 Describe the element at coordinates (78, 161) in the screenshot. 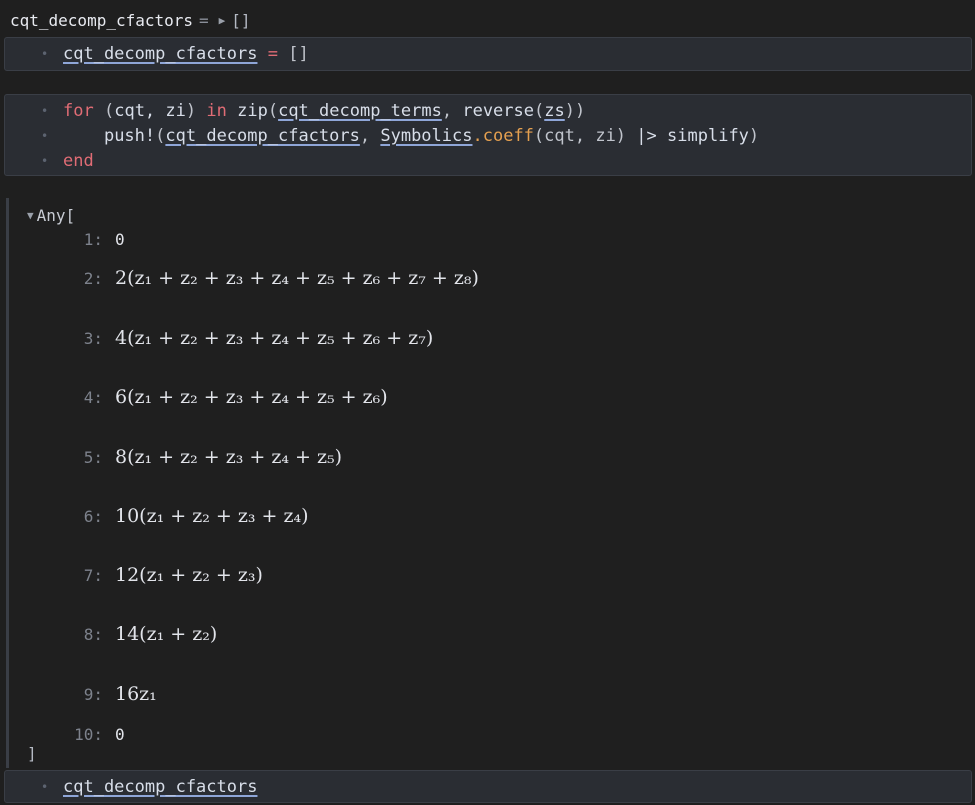

I see `keyword-end: end` at that location.